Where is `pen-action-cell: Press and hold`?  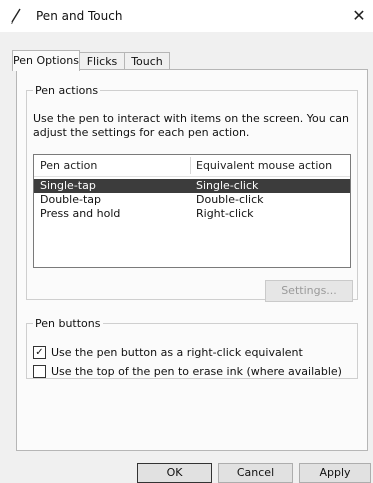
pen-action-cell: Press and hold is located at coordinates (80, 213).